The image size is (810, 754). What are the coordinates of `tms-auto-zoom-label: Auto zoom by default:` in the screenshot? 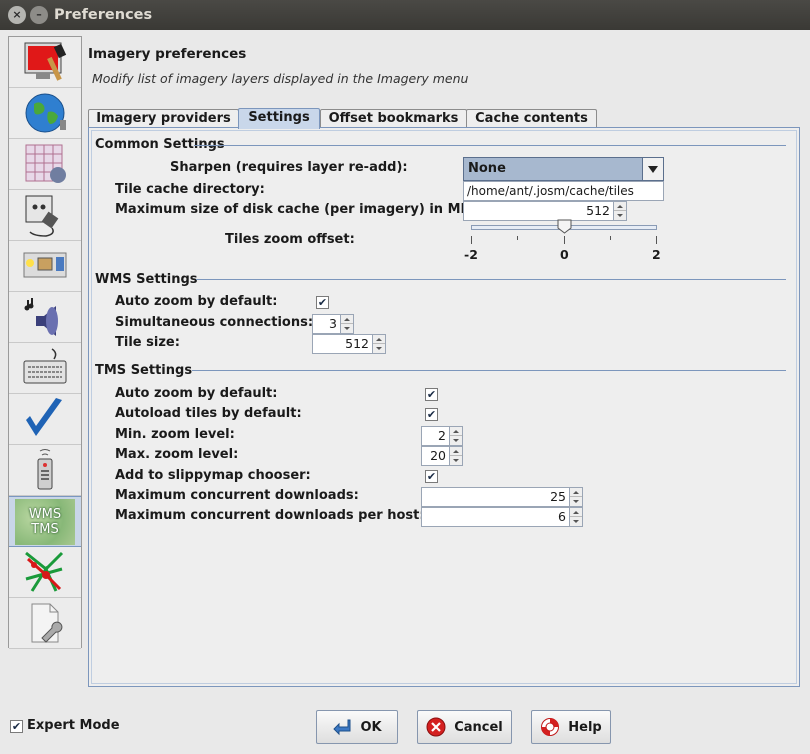 It's located at (196, 393).